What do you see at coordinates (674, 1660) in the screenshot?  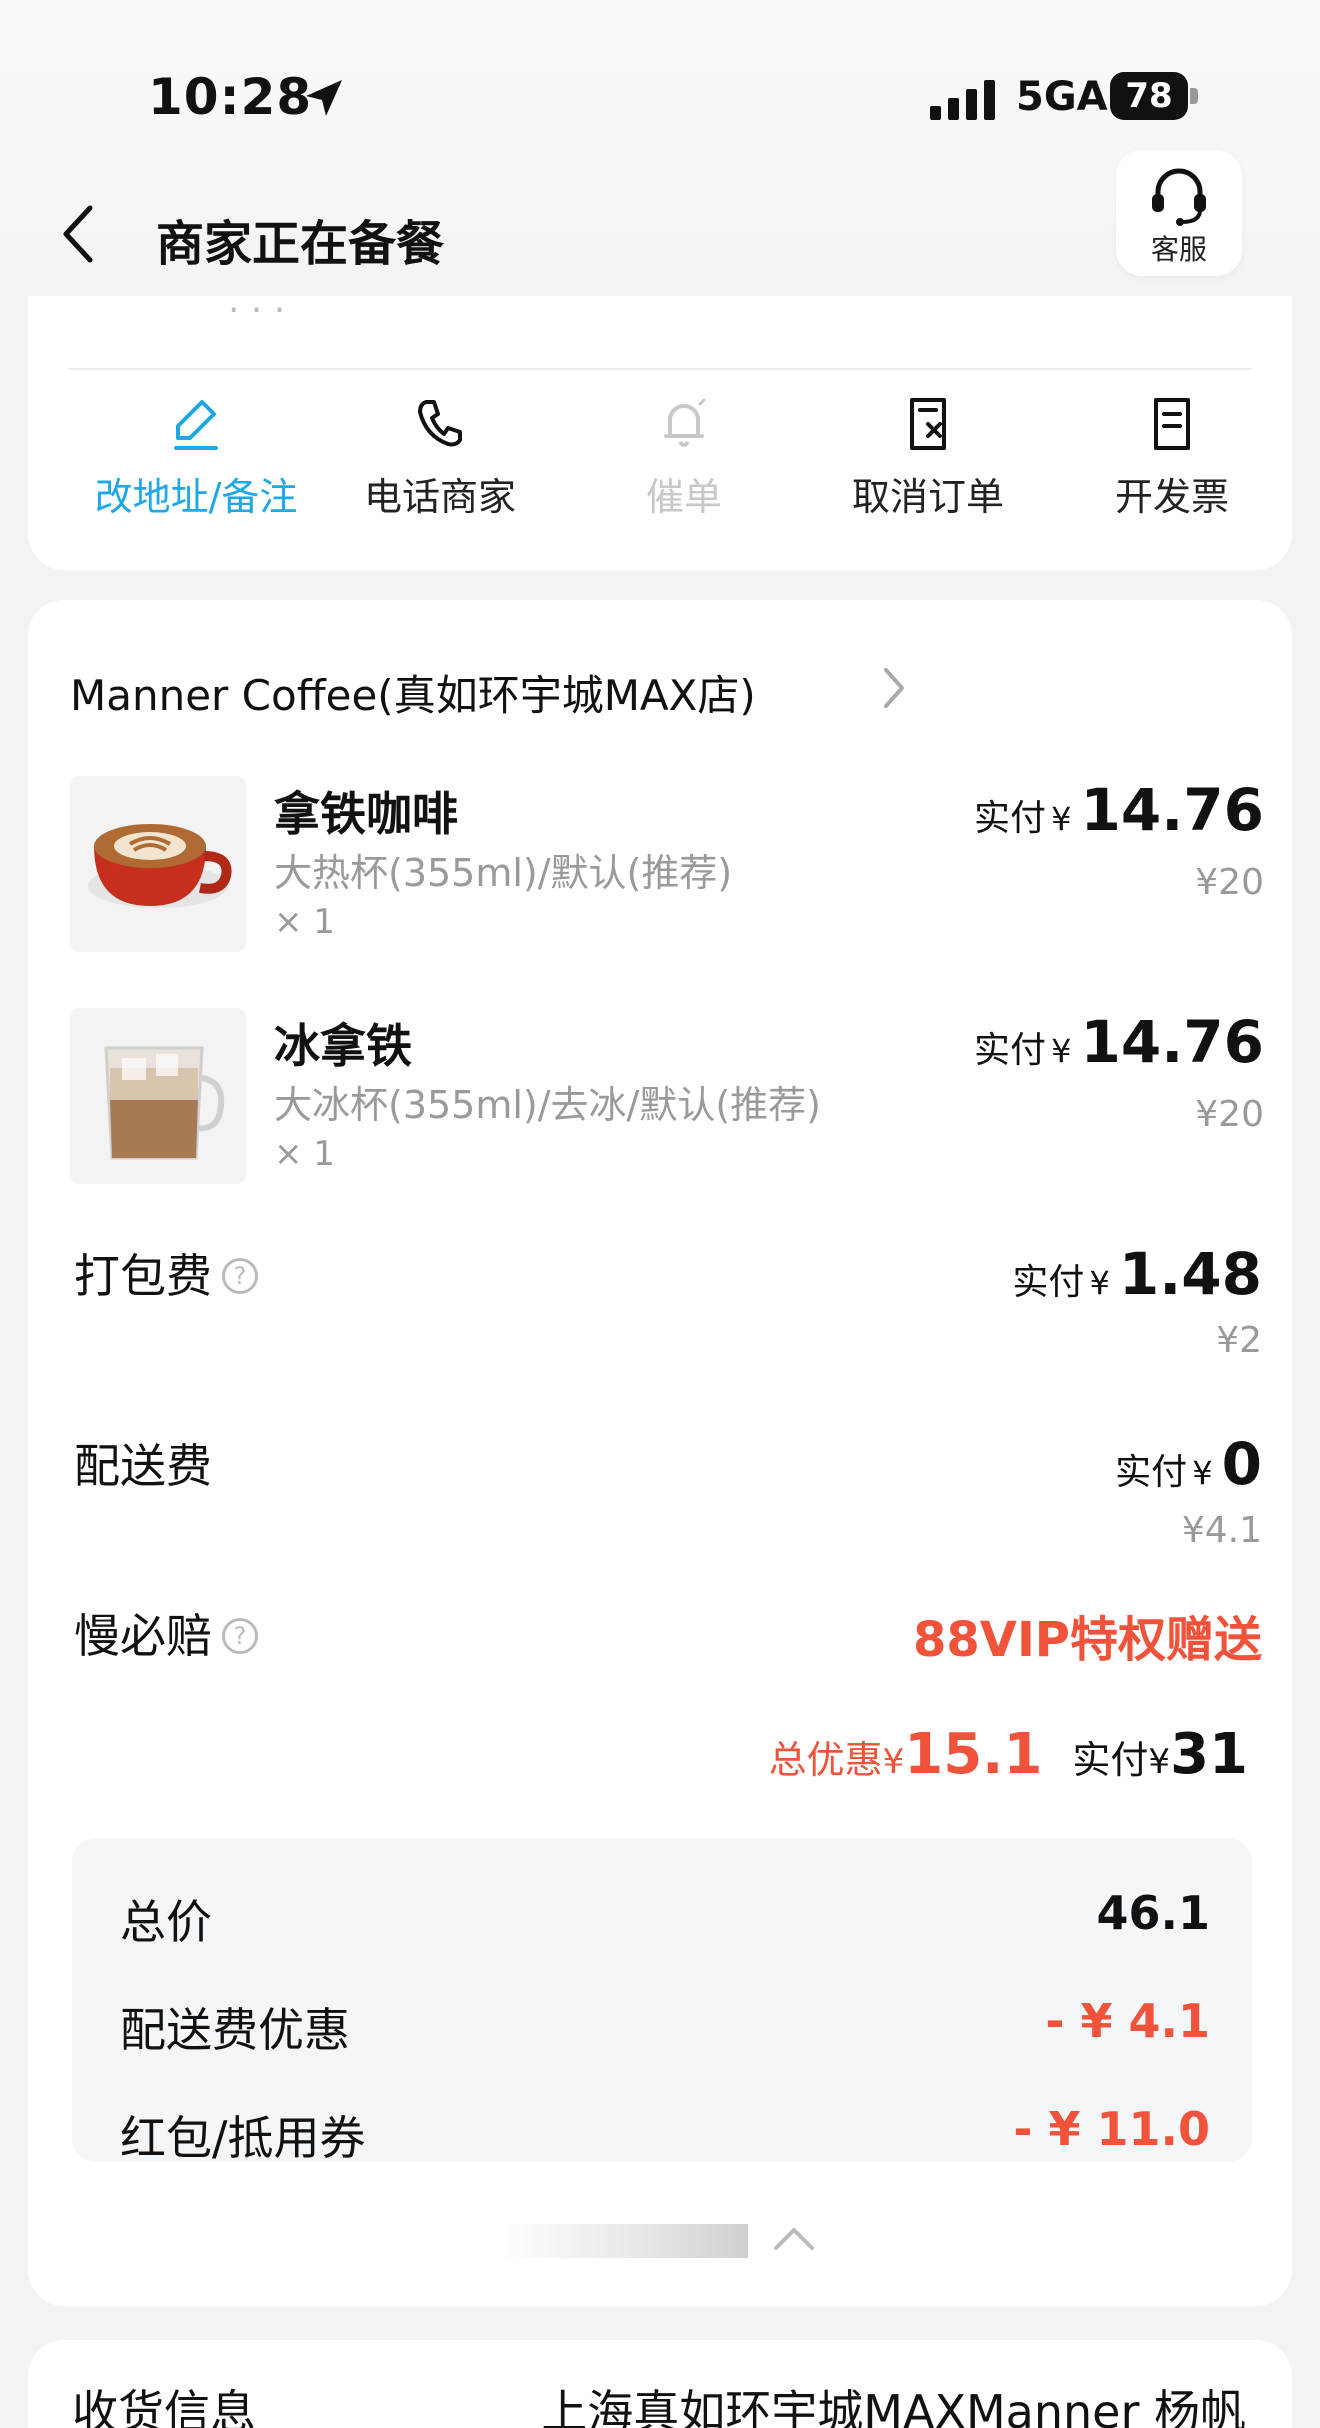 I see `late-compensation-row: 慢必赔? 88VIP特权赠送` at bounding box center [674, 1660].